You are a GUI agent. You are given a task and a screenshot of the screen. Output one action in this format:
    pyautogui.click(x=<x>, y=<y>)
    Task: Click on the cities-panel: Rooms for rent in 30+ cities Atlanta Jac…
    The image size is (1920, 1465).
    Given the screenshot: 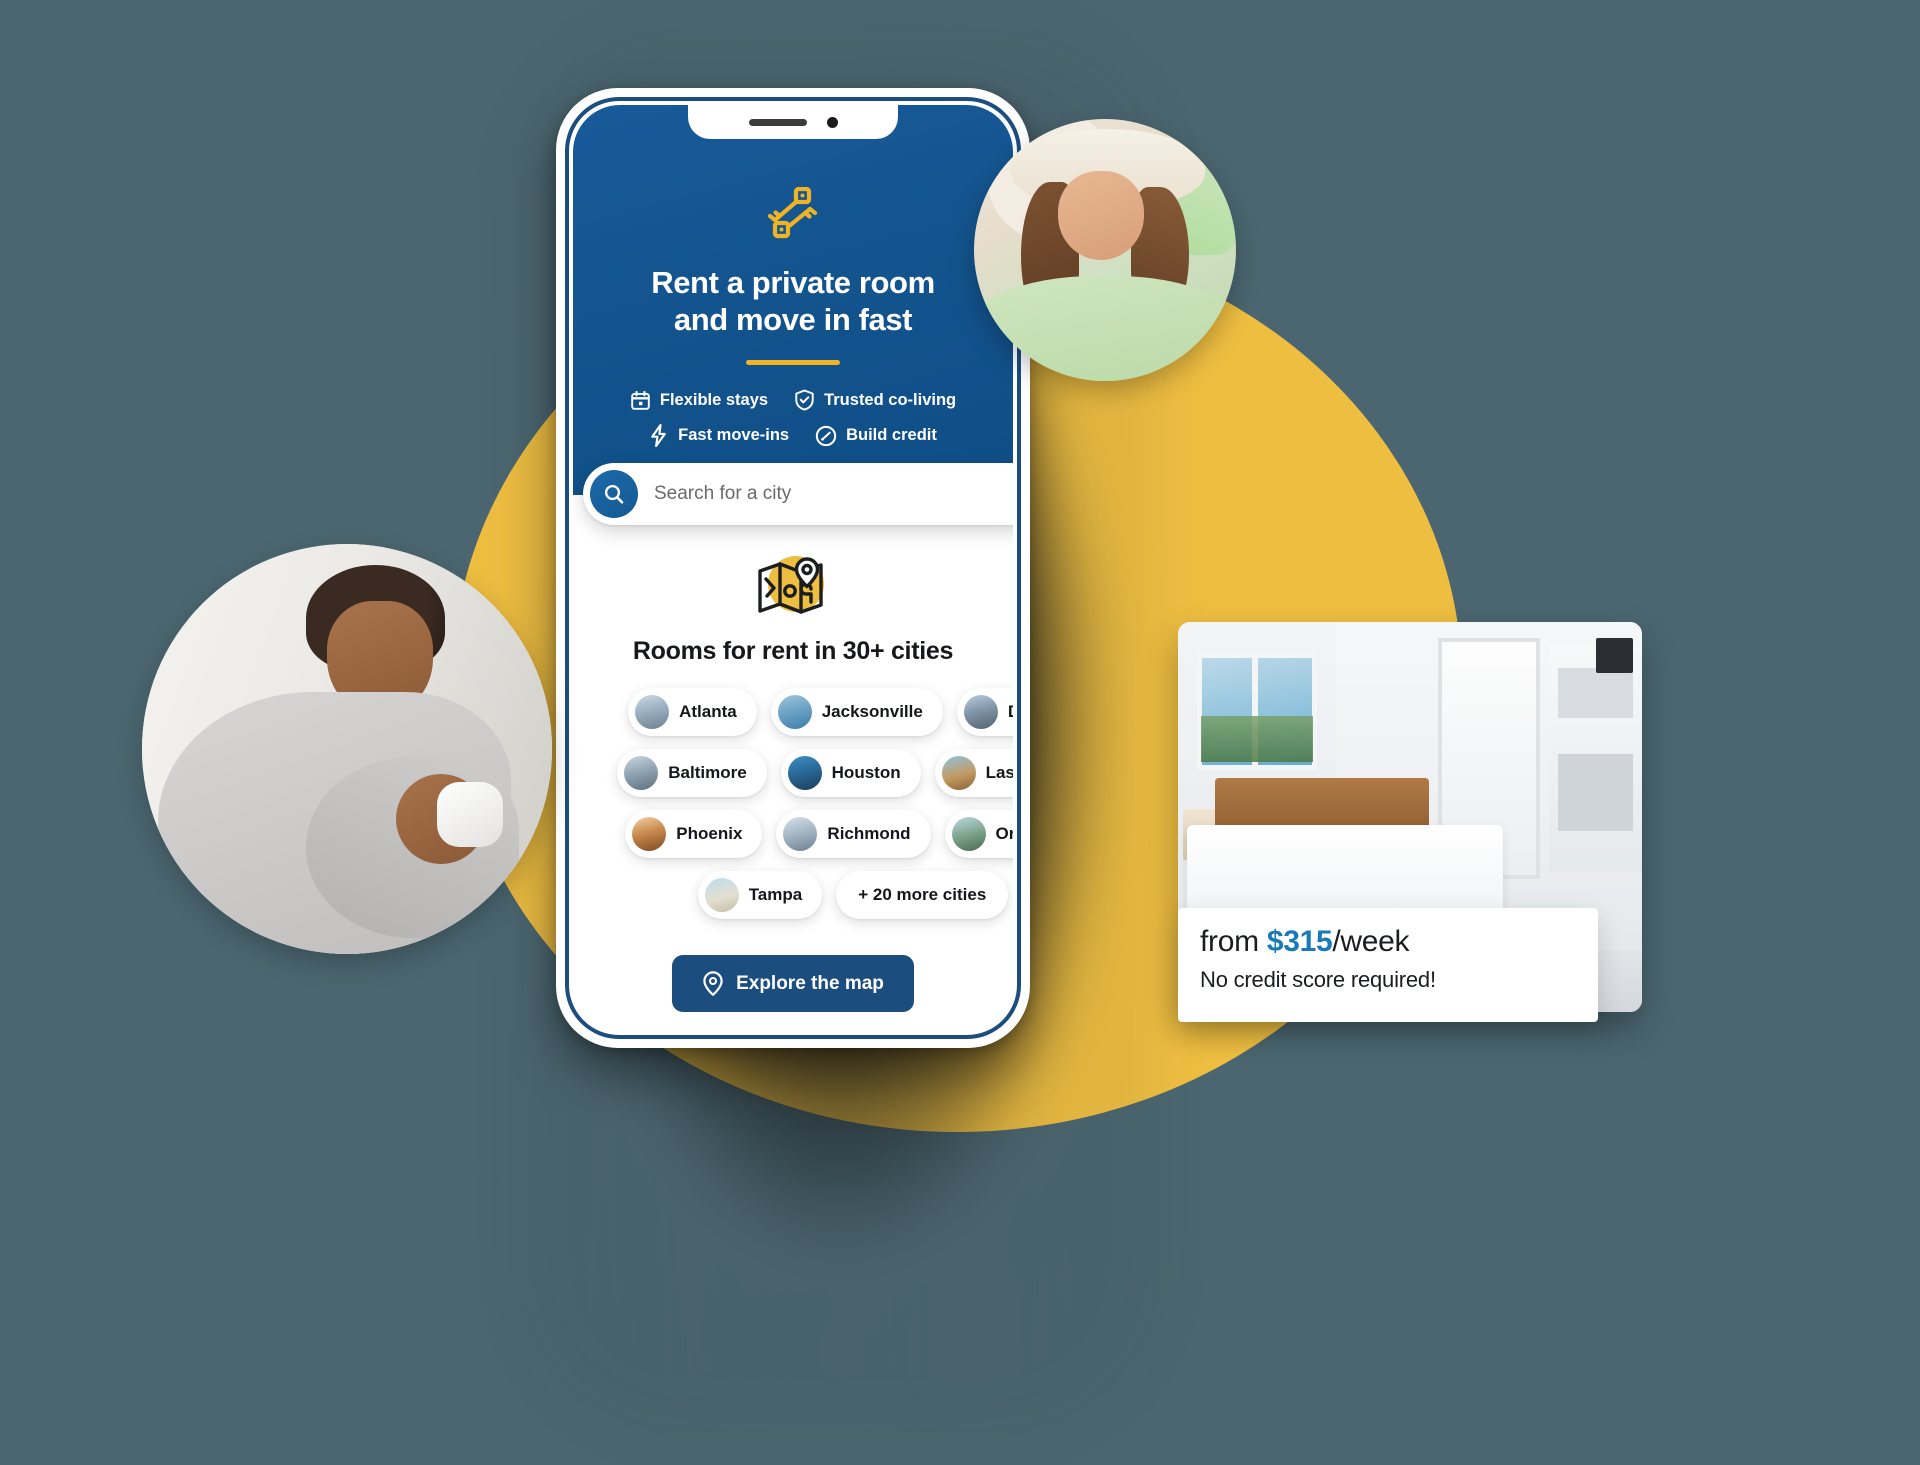 What is the action you would take?
    pyautogui.click(x=793, y=763)
    